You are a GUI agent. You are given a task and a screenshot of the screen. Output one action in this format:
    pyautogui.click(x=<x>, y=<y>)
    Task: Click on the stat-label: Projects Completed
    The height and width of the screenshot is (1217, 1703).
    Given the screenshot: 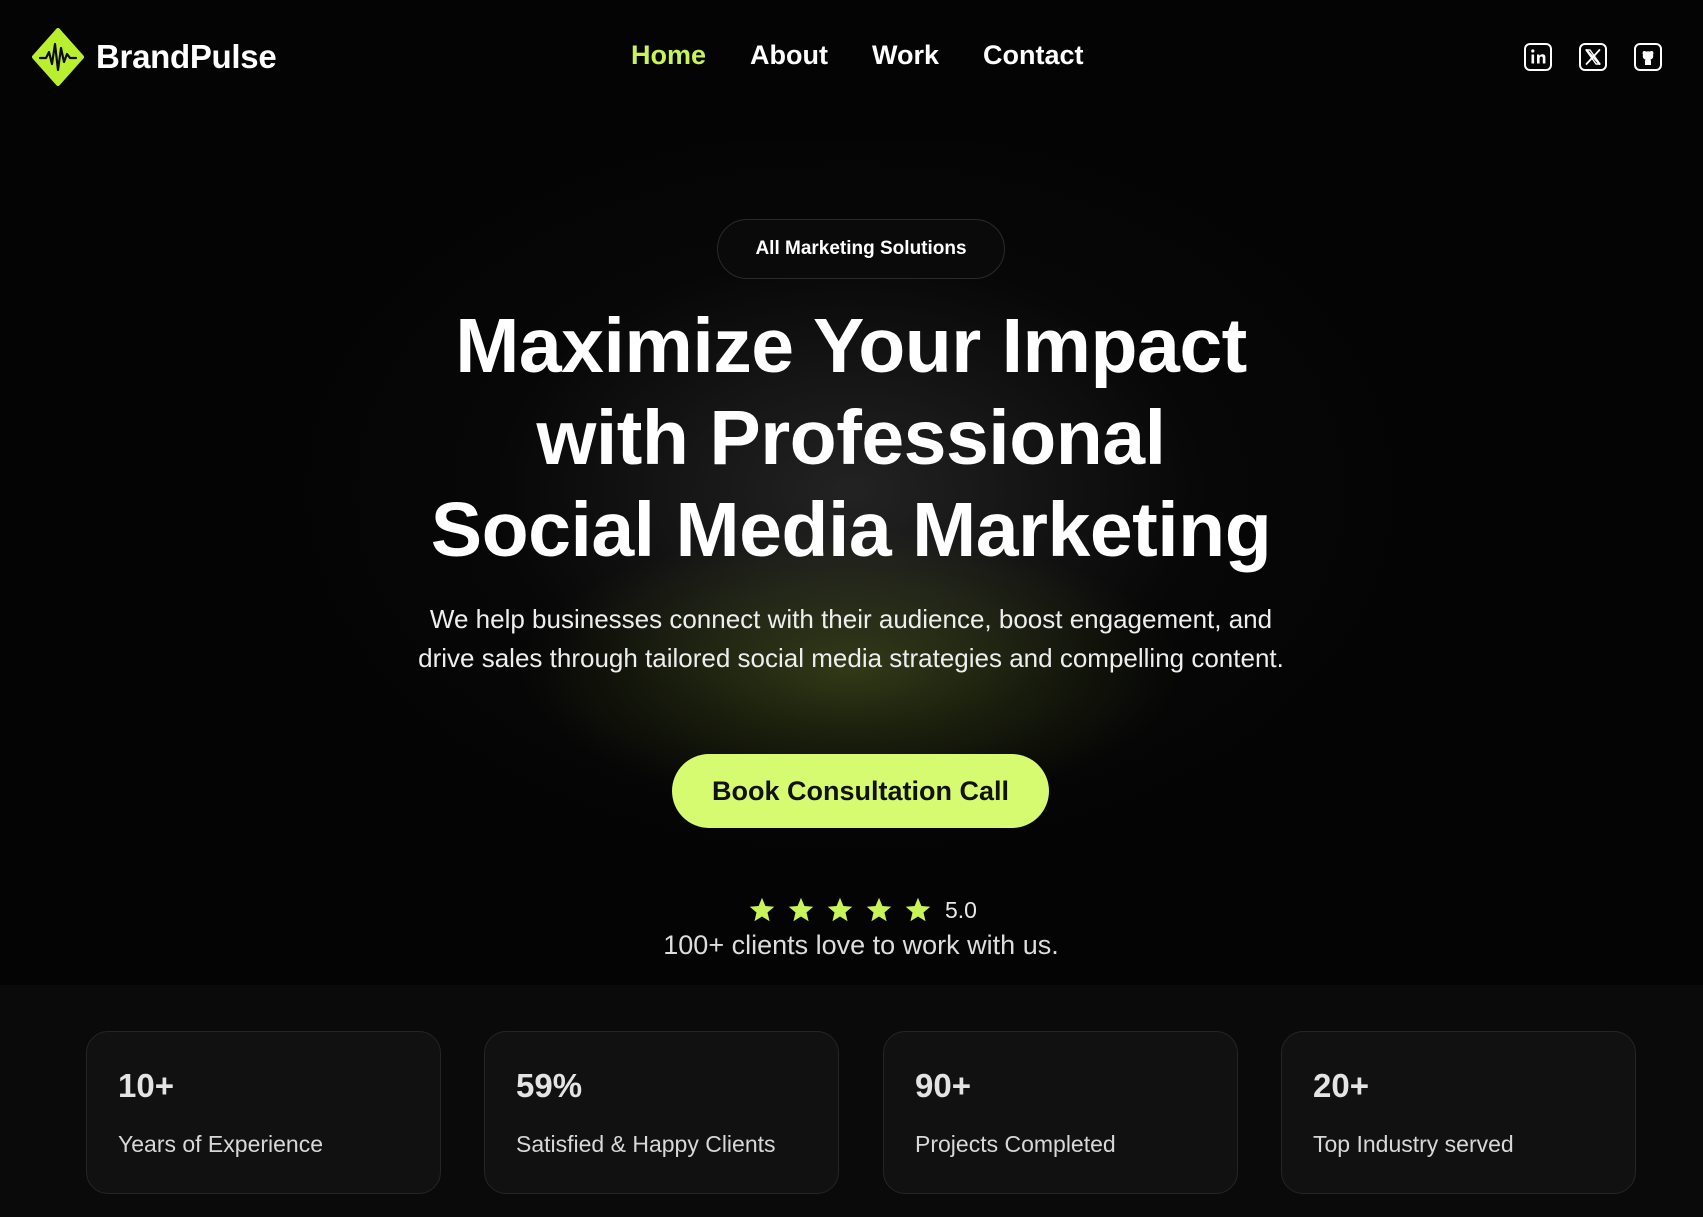 What is the action you would take?
    pyautogui.click(x=1015, y=1144)
    